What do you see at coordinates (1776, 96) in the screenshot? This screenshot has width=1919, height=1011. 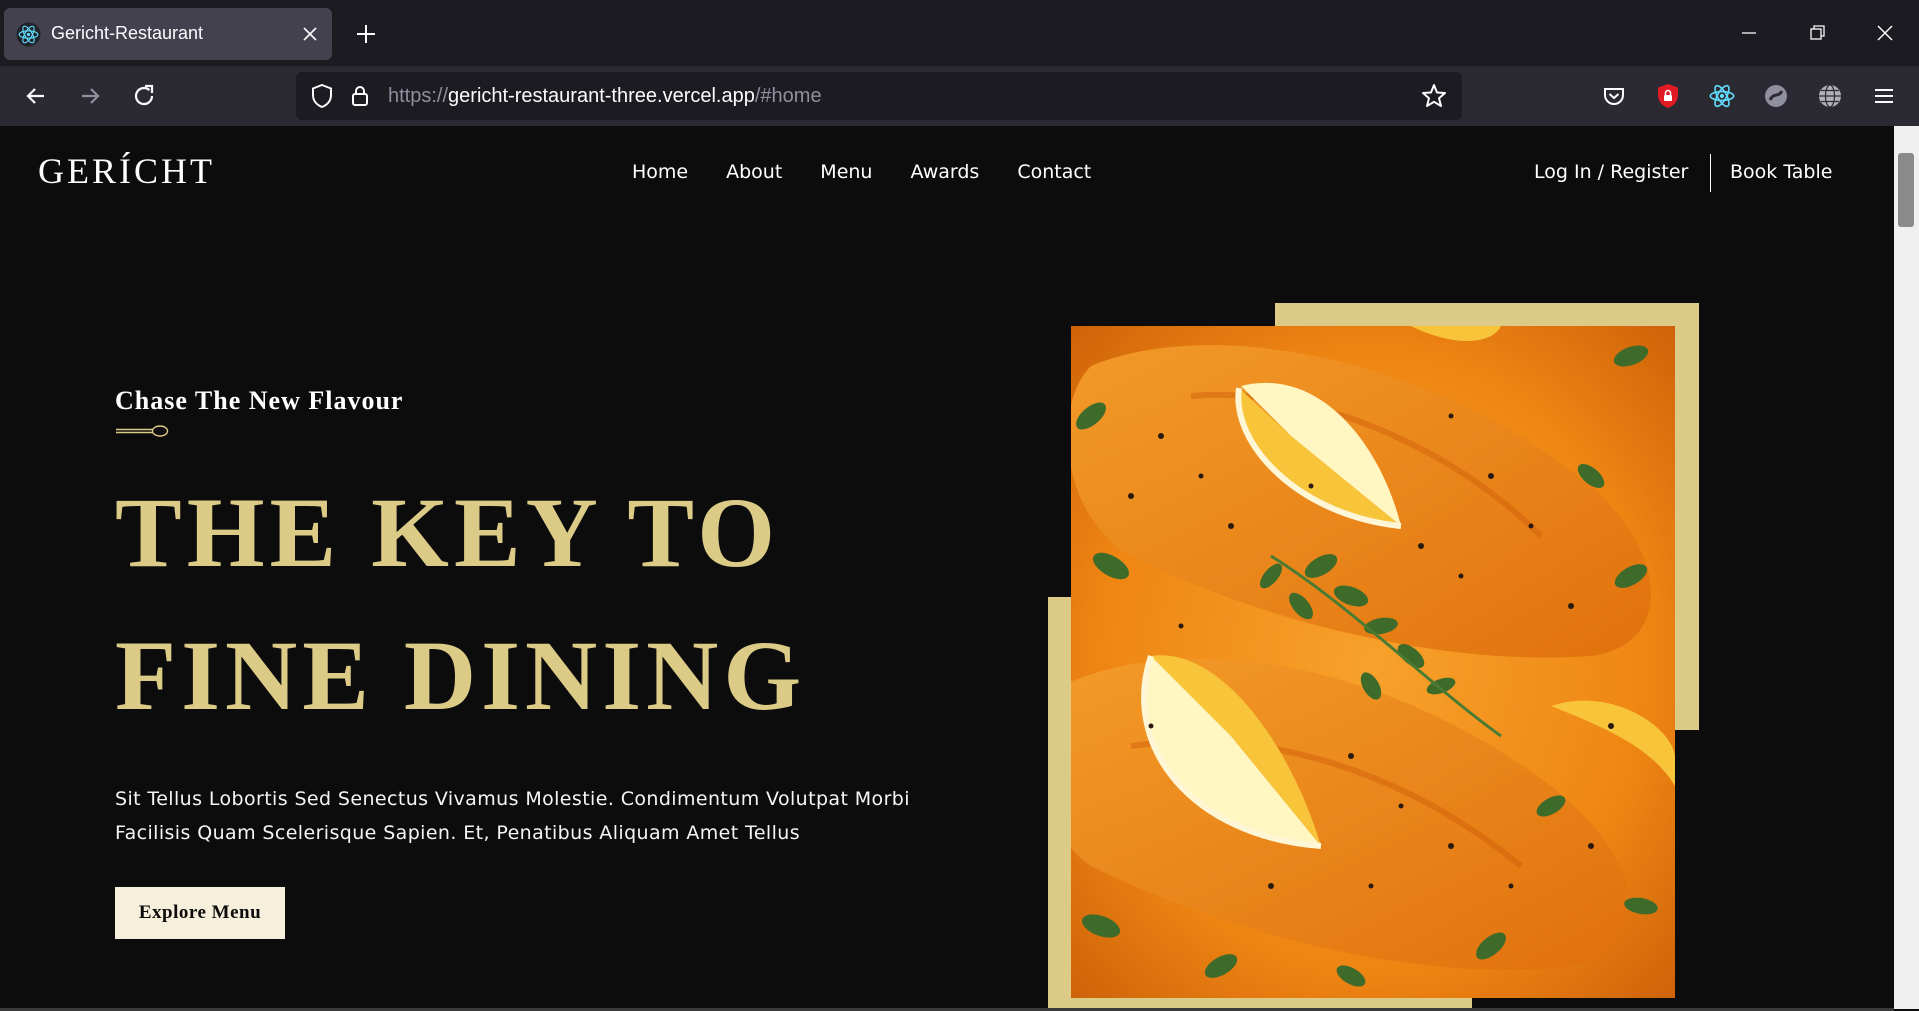 I see `extension-icon` at bounding box center [1776, 96].